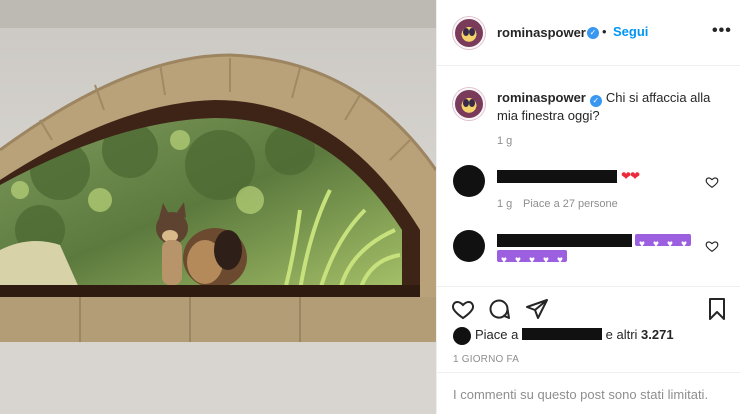  I want to click on more-options-icon: •••, so click(722, 31).